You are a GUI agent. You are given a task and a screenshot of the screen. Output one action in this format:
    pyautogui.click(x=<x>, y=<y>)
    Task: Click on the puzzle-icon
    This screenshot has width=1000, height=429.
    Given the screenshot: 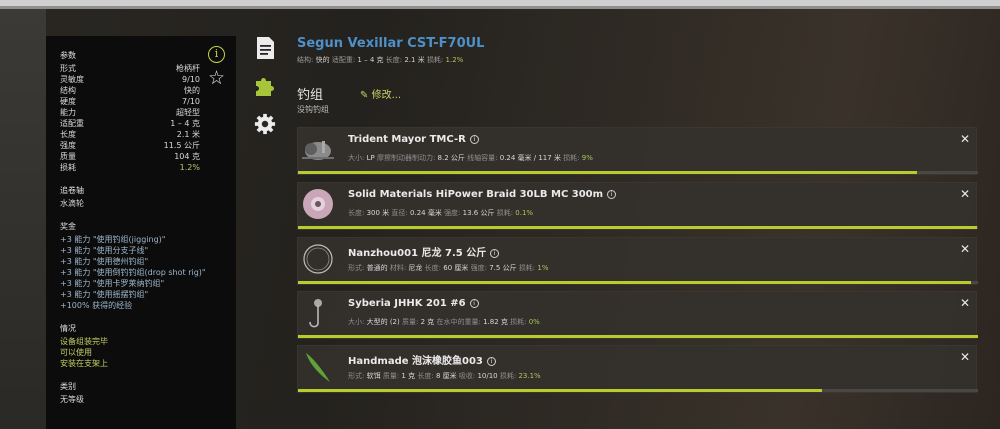 What is the action you would take?
    pyautogui.click(x=265, y=86)
    